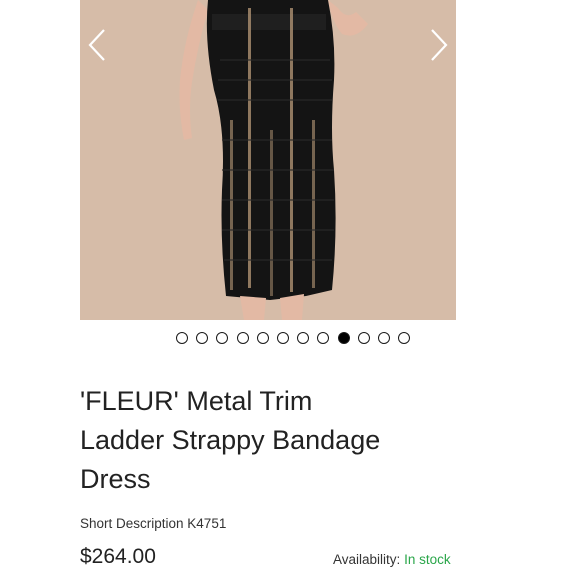  I want to click on short-description: Short Description K4751, so click(153, 523).